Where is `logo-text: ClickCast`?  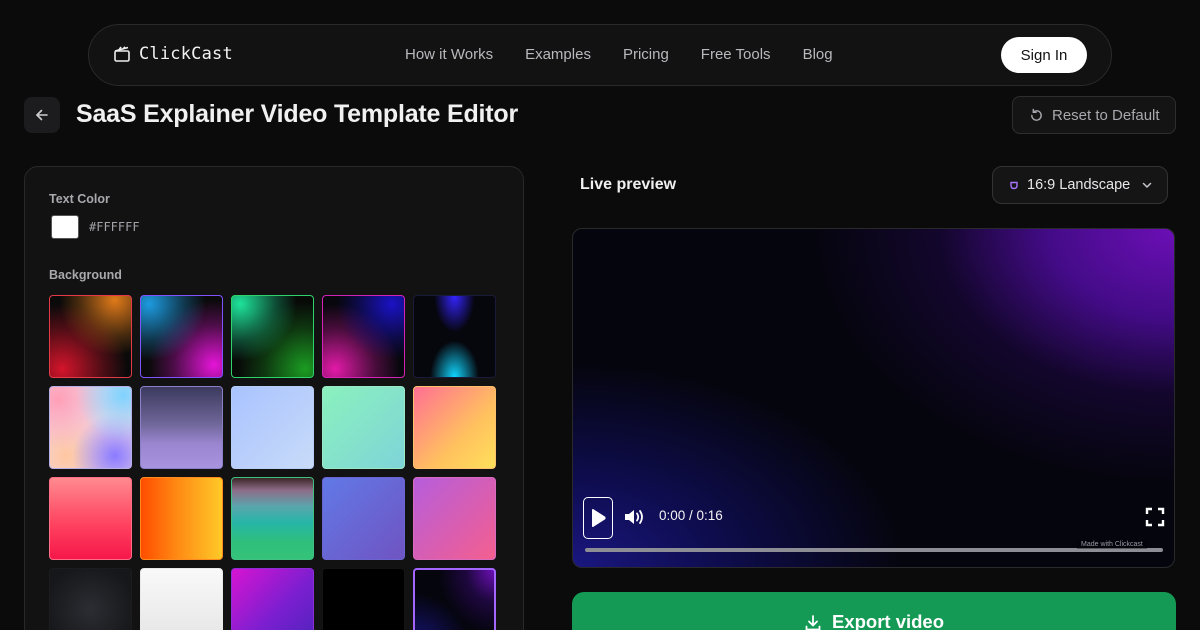 logo-text: ClickCast is located at coordinates (186, 54).